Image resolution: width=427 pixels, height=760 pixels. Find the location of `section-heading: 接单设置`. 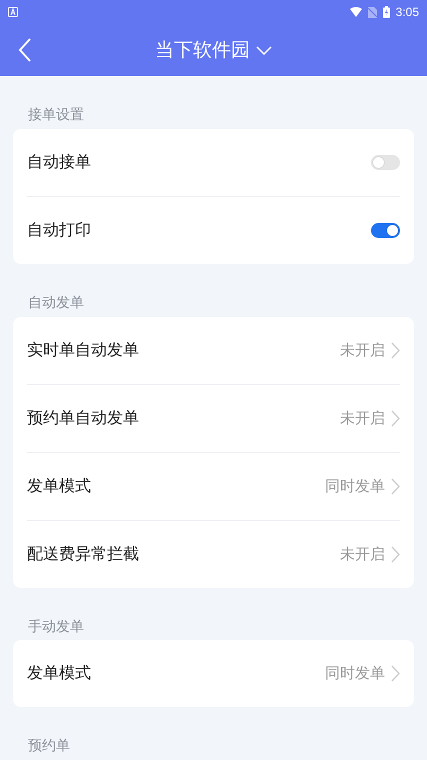

section-heading: 接单设置 is located at coordinates (56, 115).